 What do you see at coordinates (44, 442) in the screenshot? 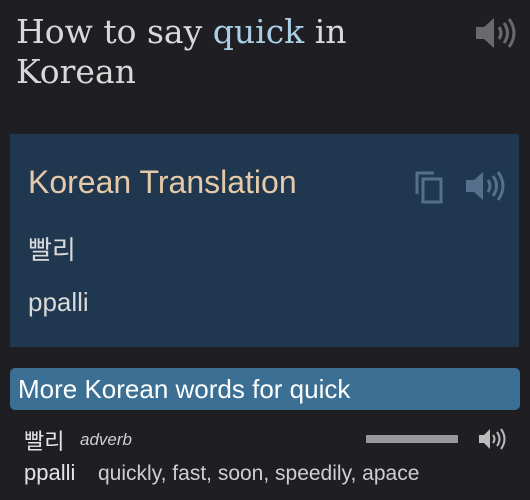
I see `entry-native: 빨리` at bounding box center [44, 442].